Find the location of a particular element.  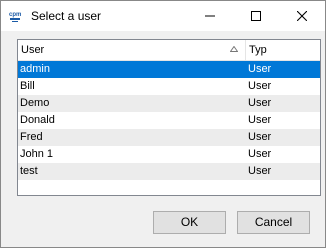

minimize-icon is located at coordinates (210, 16).